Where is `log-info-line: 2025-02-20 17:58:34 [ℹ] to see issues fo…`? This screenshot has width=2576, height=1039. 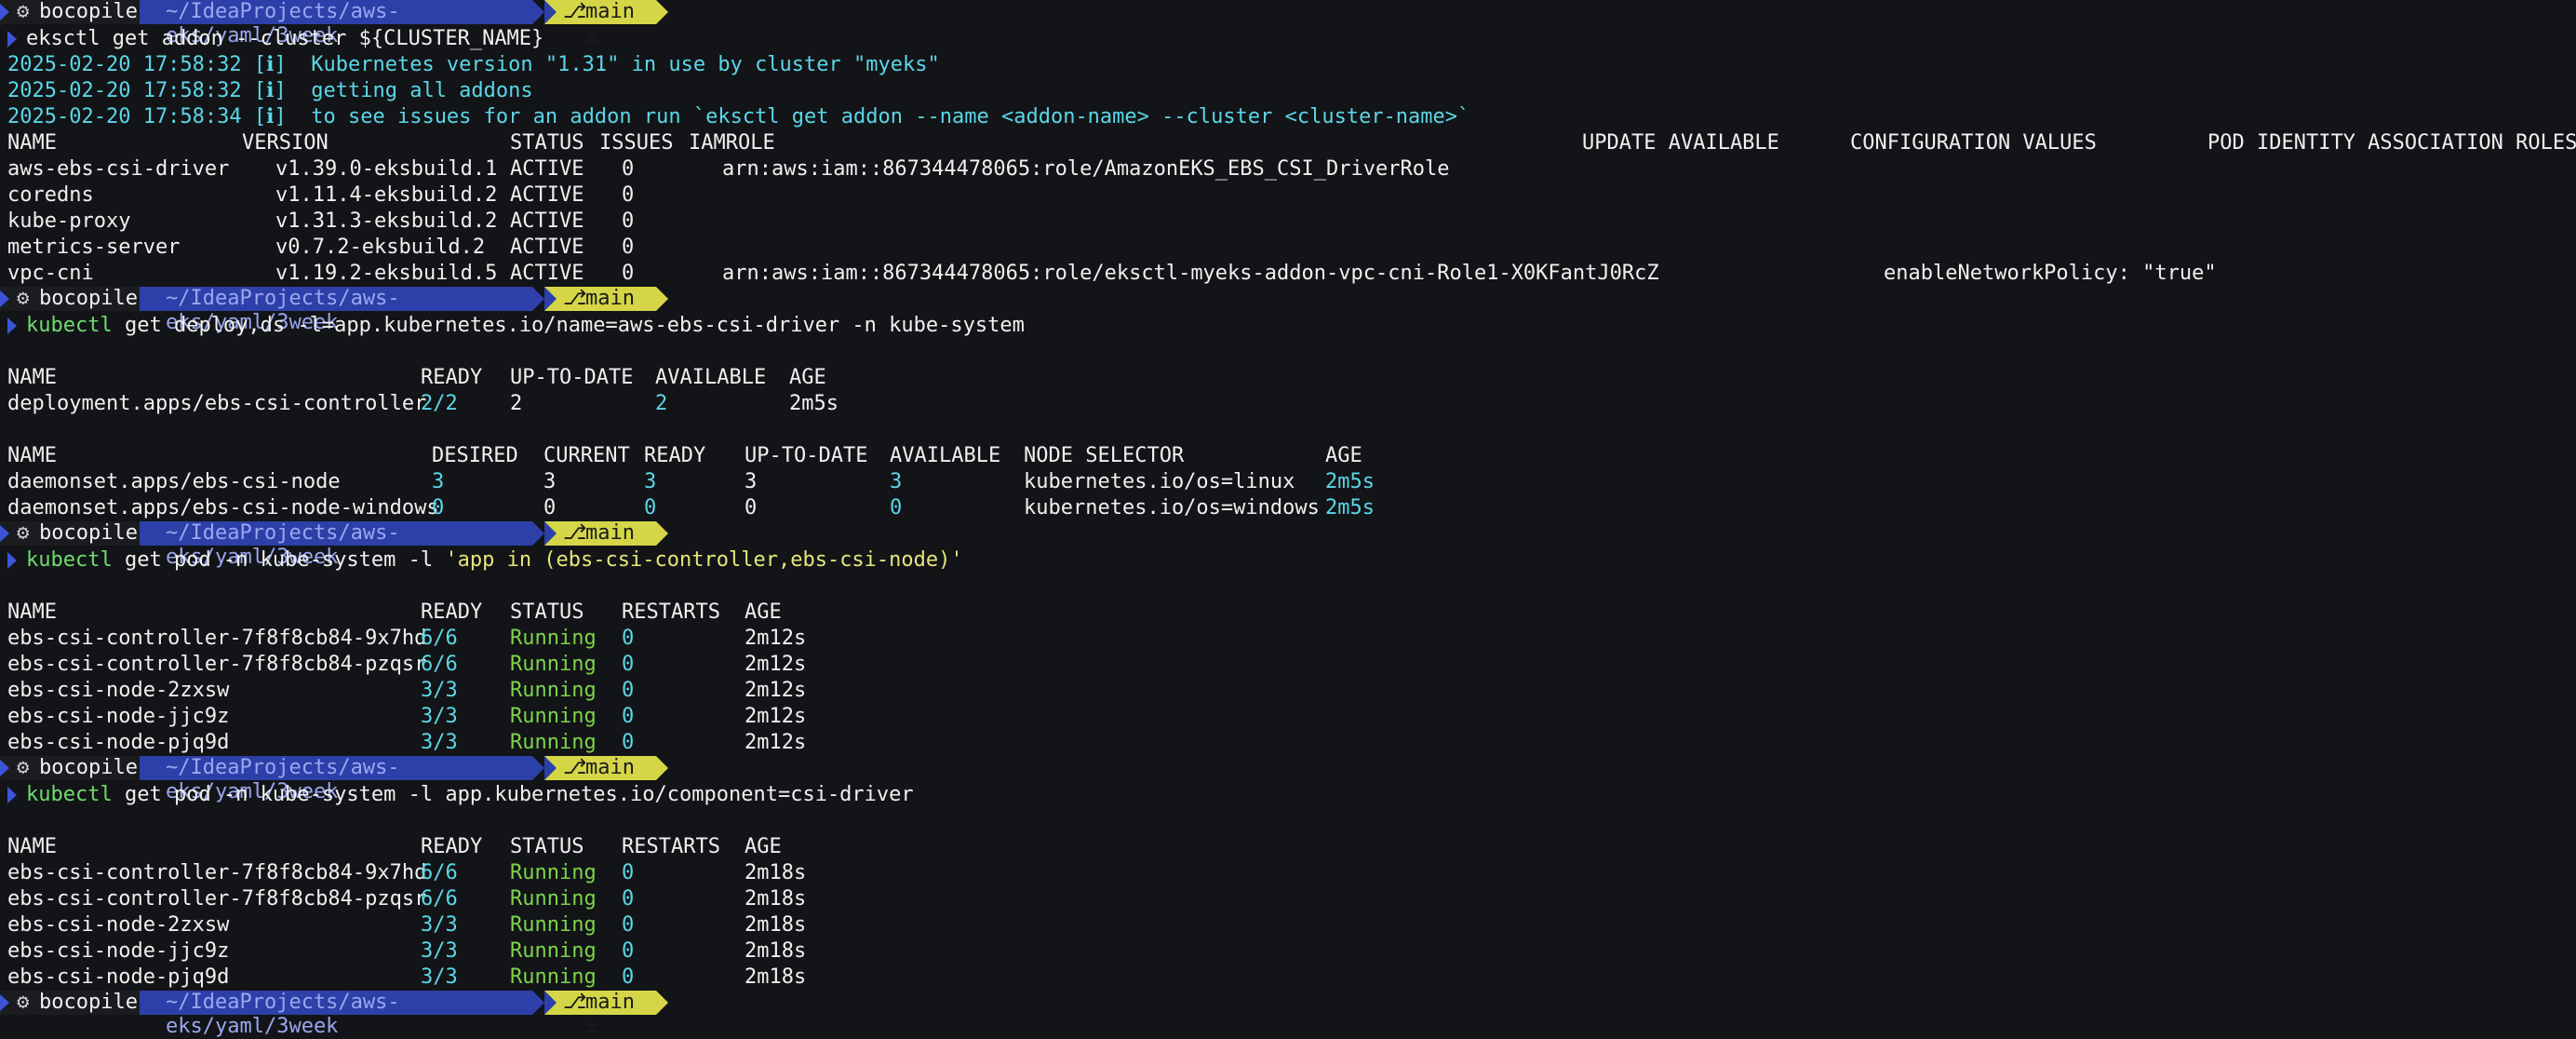 log-info-line: 2025-02-20 17:58:34 [ℹ] to see issues fo… is located at coordinates (738, 117).